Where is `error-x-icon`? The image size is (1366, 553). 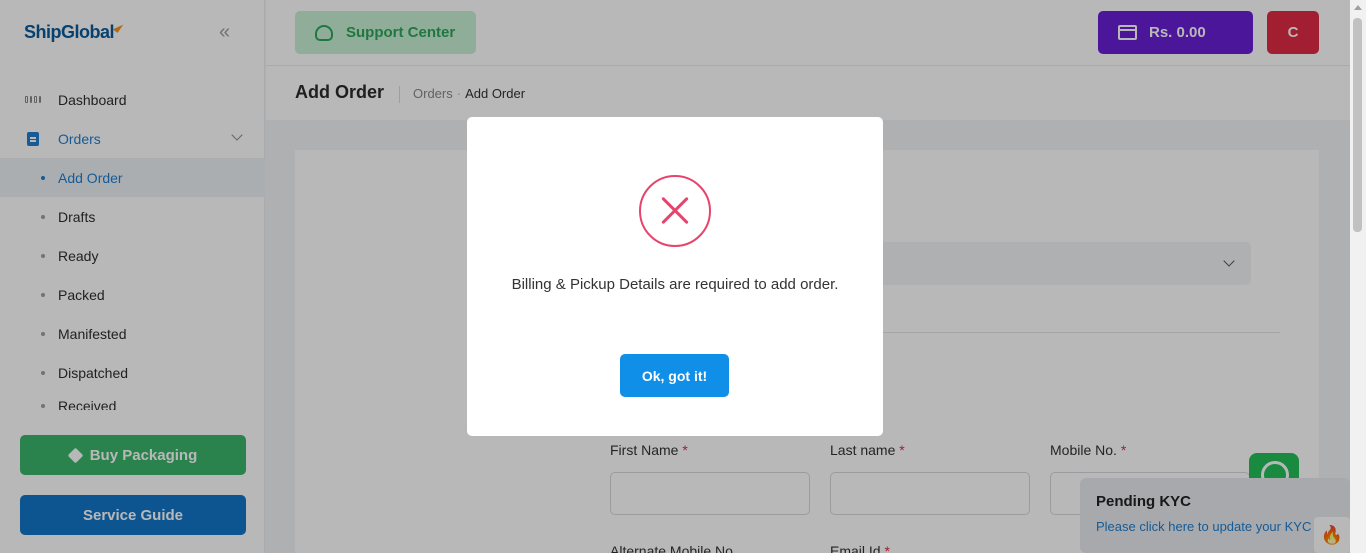 error-x-icon is located at coordinates (675, 211).